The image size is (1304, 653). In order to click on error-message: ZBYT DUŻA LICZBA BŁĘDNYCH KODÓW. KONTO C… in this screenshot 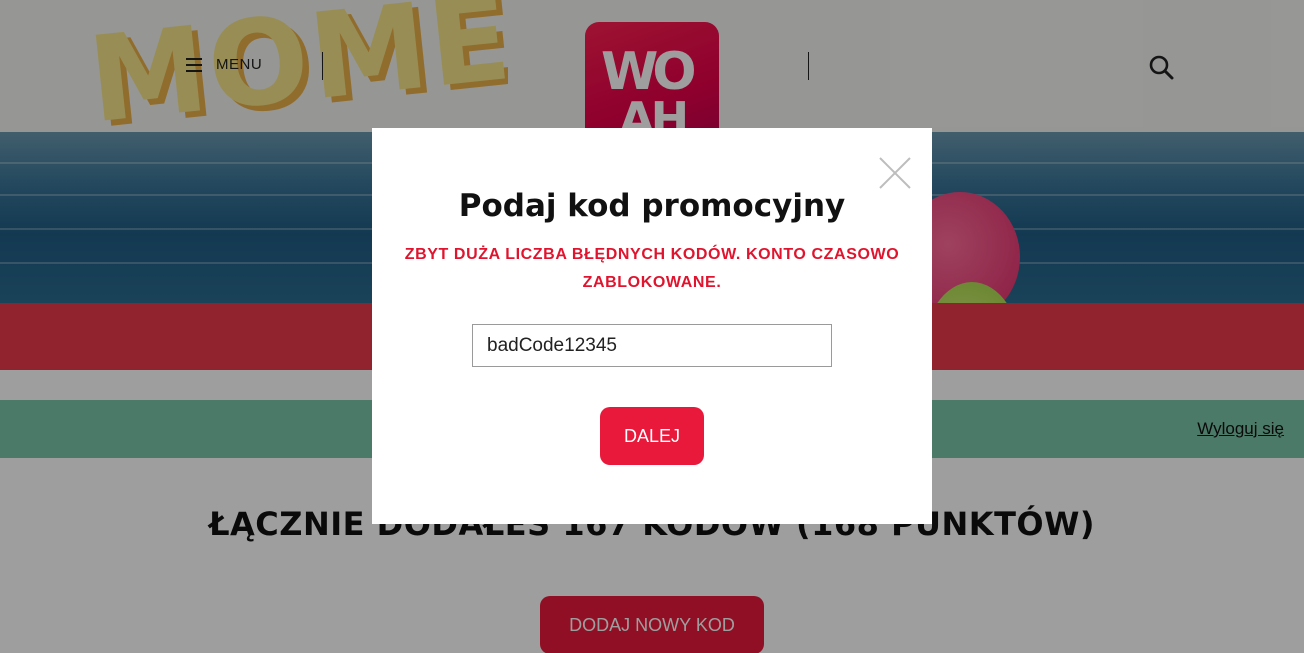, I will do `click(652, 268)`.